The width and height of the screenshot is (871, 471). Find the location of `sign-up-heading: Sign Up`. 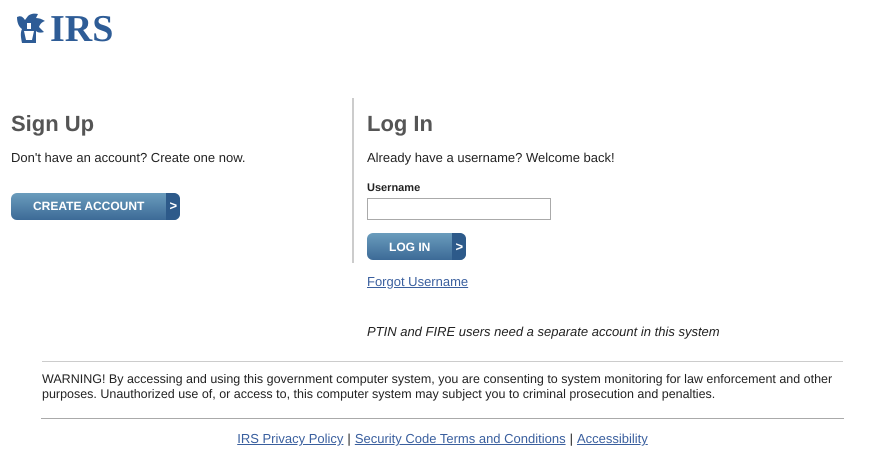

sign-up-heading: Sign Up is located at coordinates (53, 124).